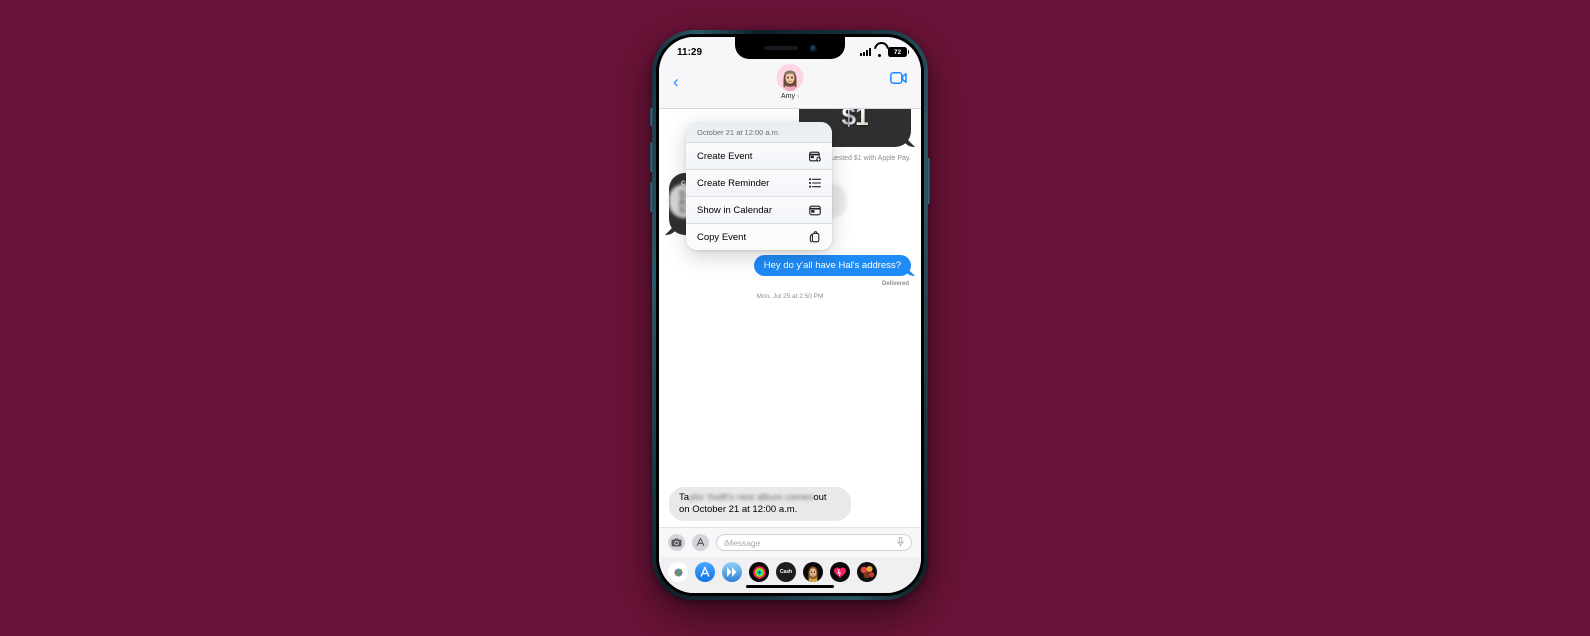  What do you see at coordinates (759, 156) in the screenshot?
I see `menu-item-create-event: Create Event` at bounding box center [759, 156].